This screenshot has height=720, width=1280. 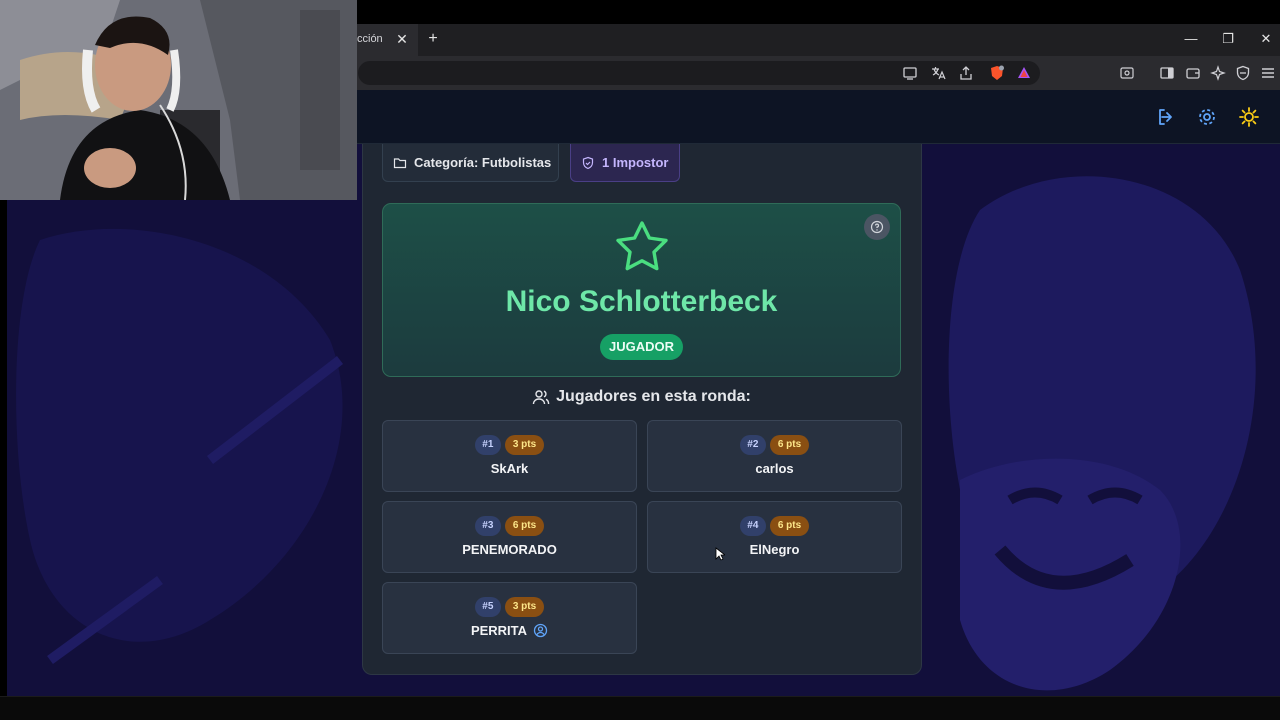 What do you see at coordinates (541, 397) in the screenshot?
I see `users-icon` at bounding box center [541, 397].